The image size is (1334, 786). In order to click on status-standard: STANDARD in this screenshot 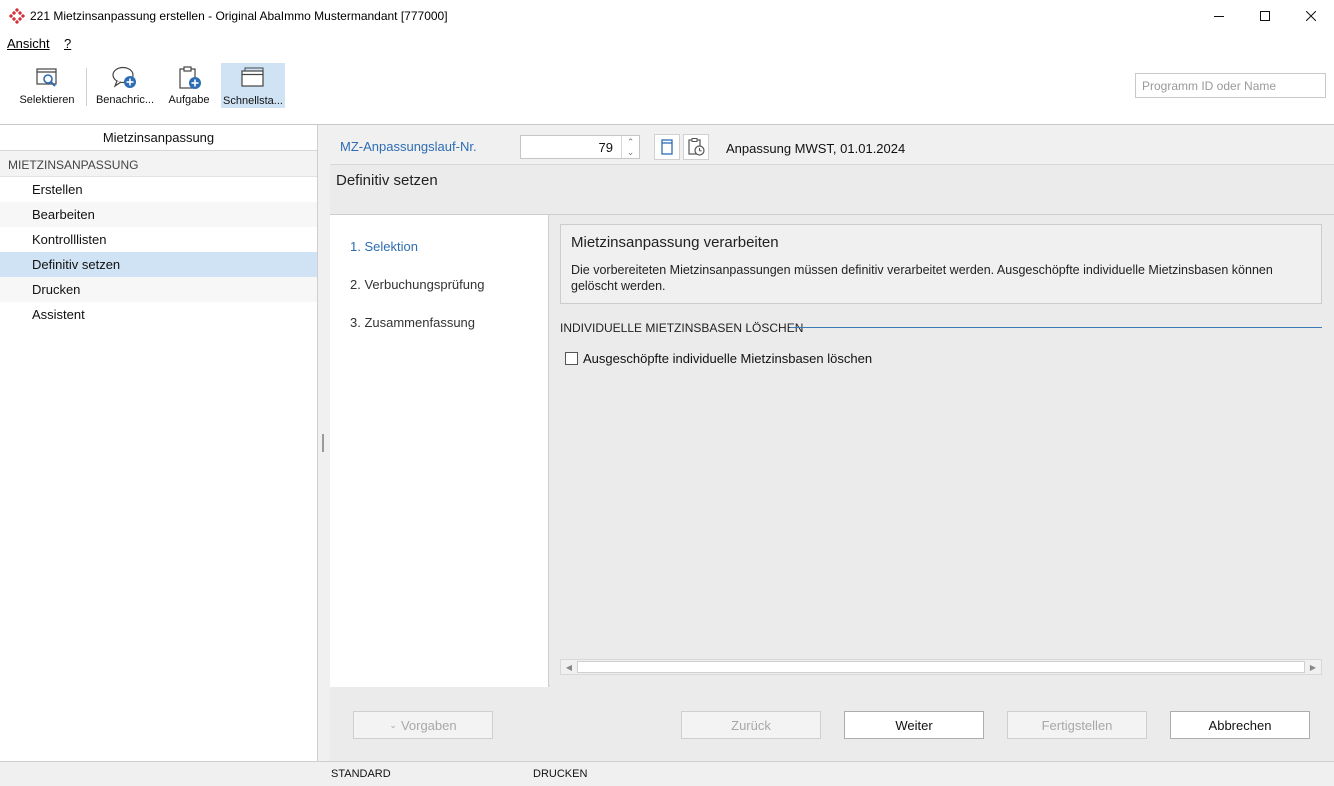, I will do `click(361, 774)`.